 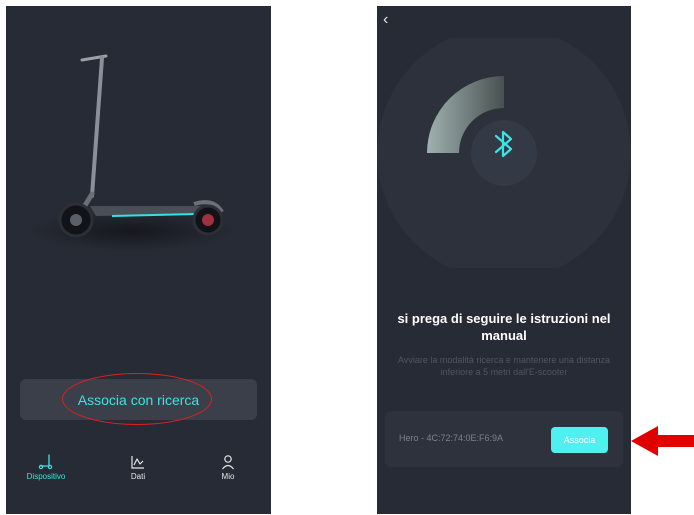 I want to click on nav-item-dispositivo: Dispositivo, so click(x=46, y=467).